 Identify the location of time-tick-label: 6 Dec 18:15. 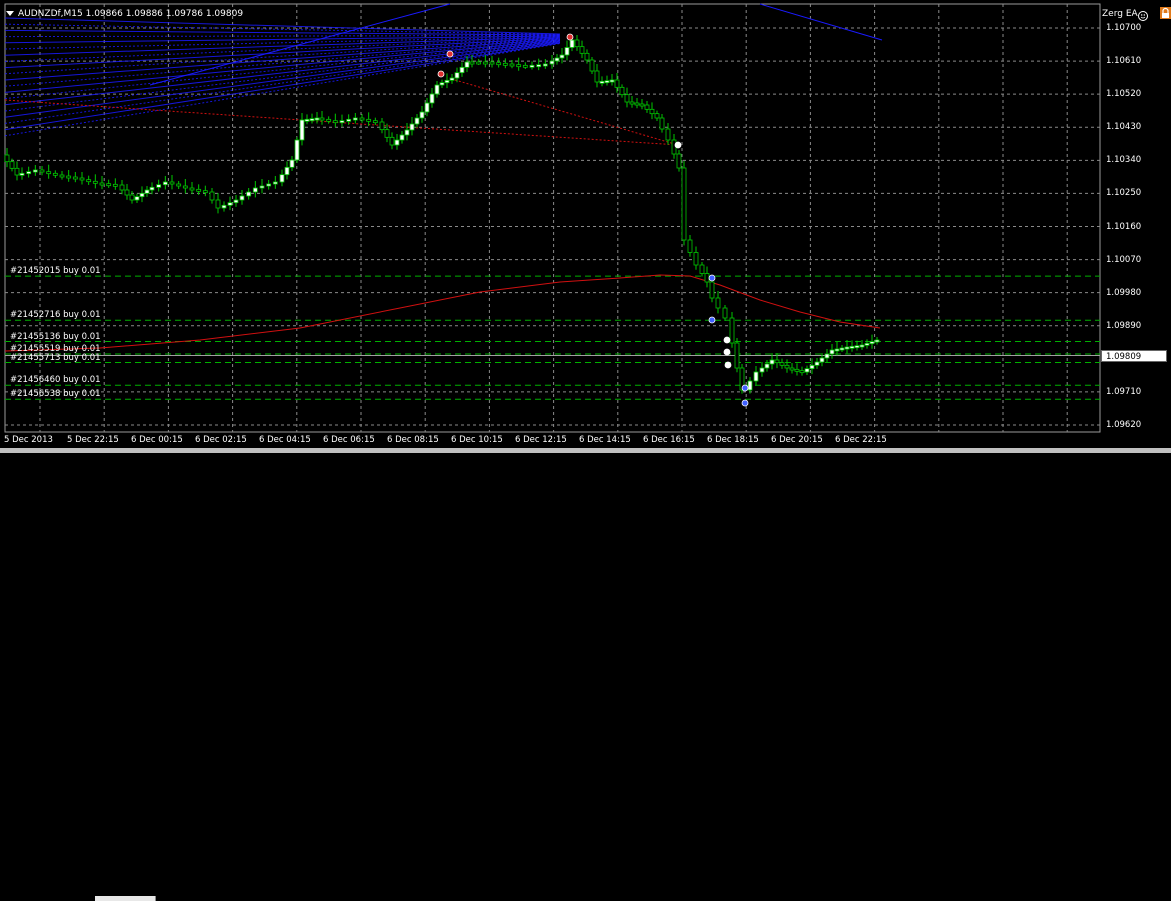
(733, 440).